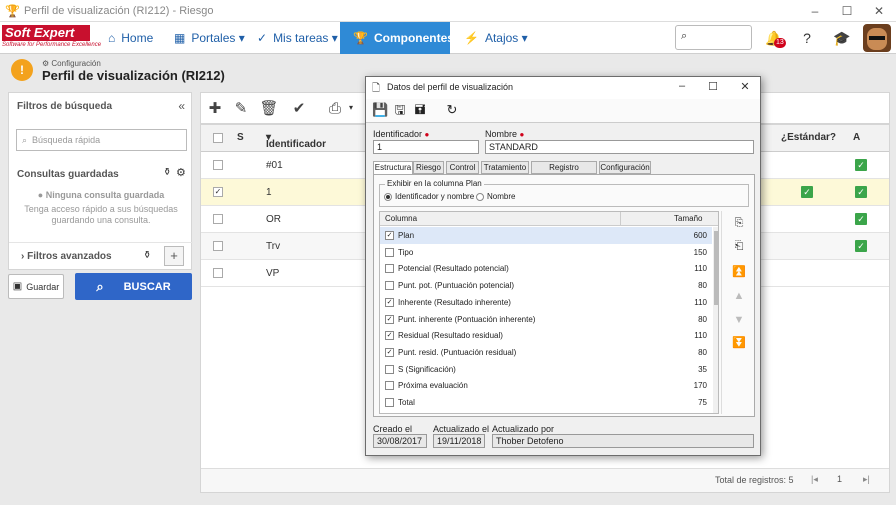  What do you see at coordinates (420, 110) in the screenshot?
I see `save-close-icon: 🖬` at bounding box center [420, 110].